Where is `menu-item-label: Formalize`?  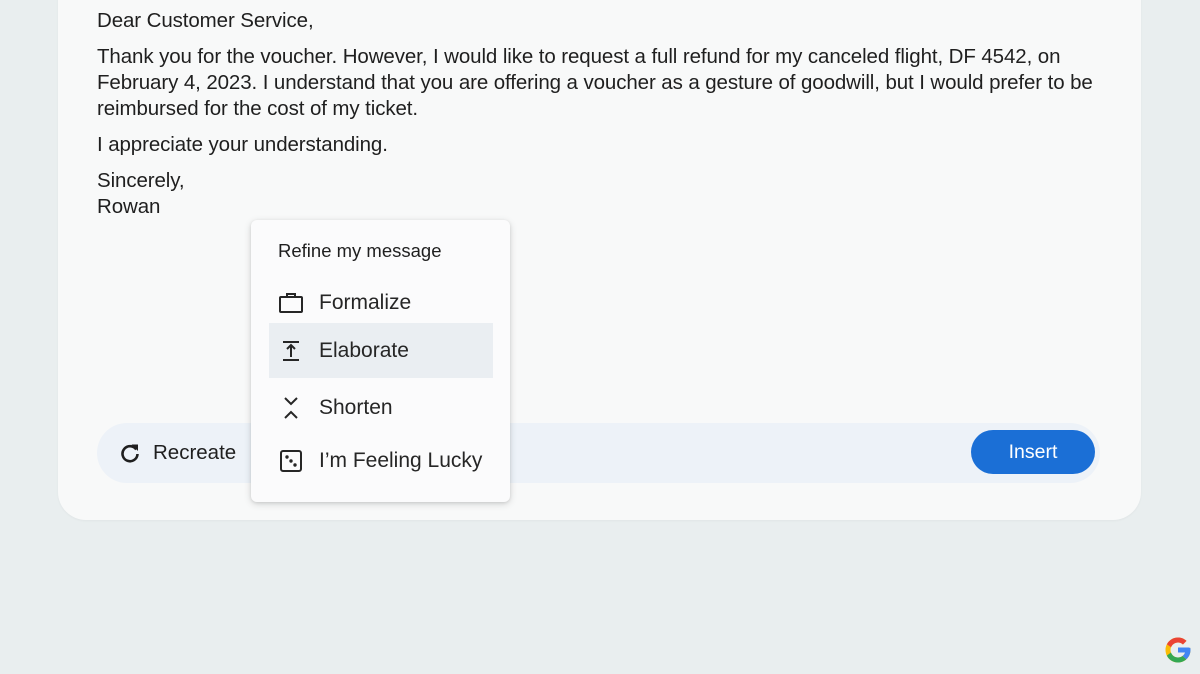 menu-item-label: Formalize is located at coordinates (365, 302).